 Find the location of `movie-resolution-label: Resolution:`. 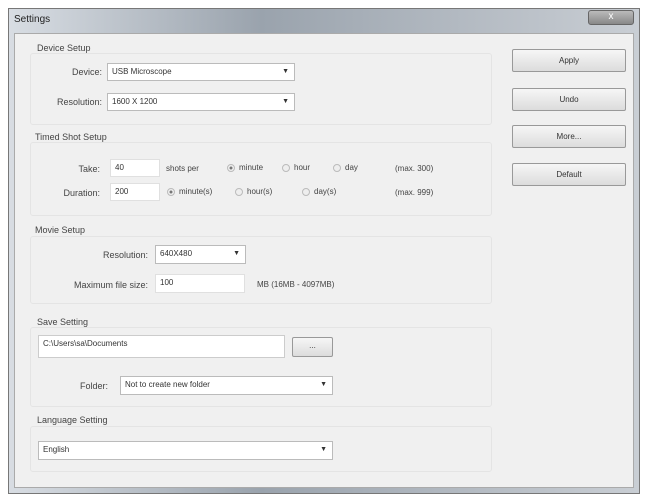

movie-resolution-label: Resolution: is located at coordinates (125, 255).